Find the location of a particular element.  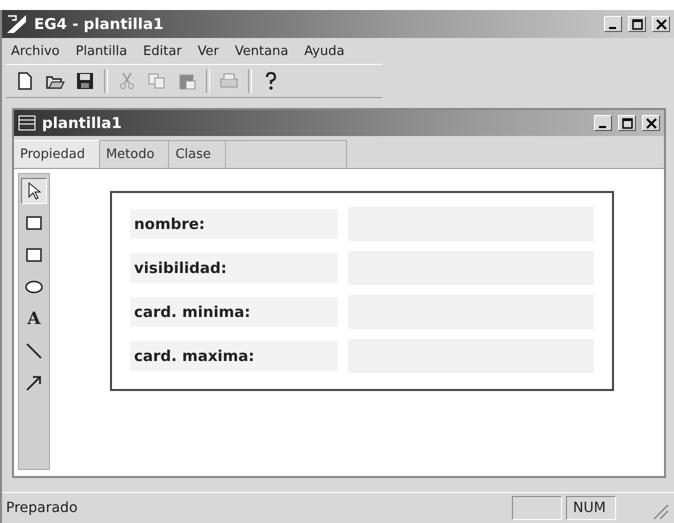

arrow-icon is located at coordinates (34, 383).